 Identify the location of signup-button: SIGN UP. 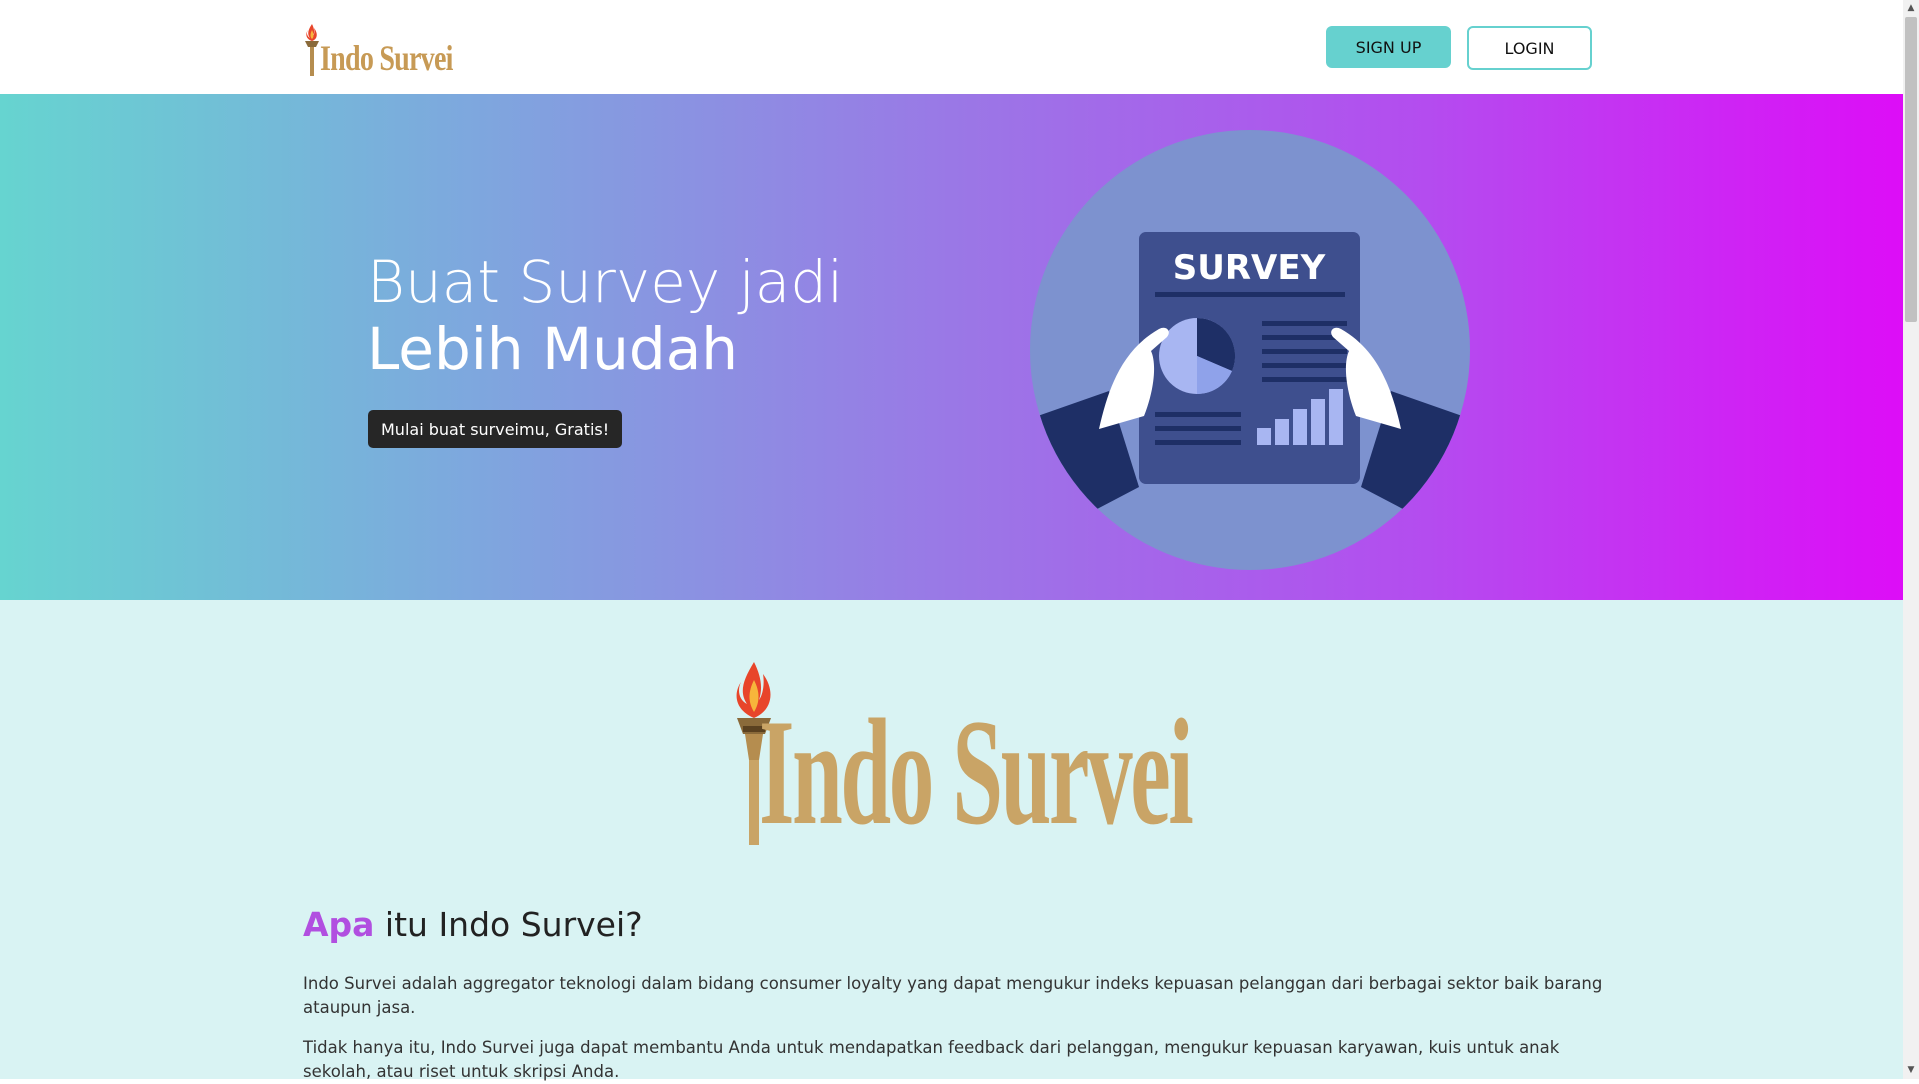
(1388, 47).